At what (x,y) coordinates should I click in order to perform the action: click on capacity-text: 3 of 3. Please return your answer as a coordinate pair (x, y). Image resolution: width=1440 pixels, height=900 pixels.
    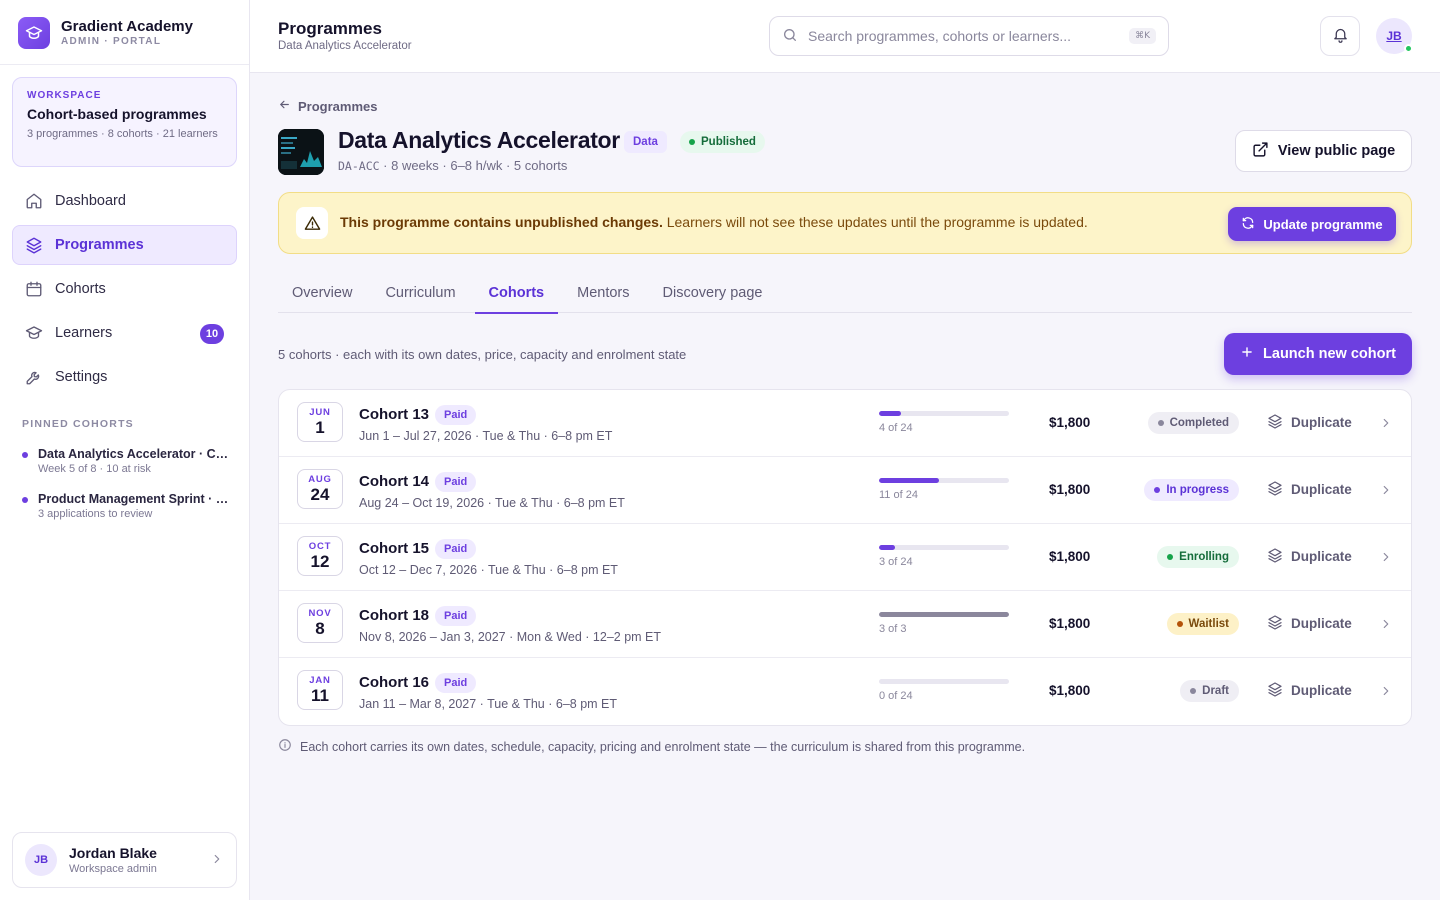
    Looking at the image, I should click on (893, 629).